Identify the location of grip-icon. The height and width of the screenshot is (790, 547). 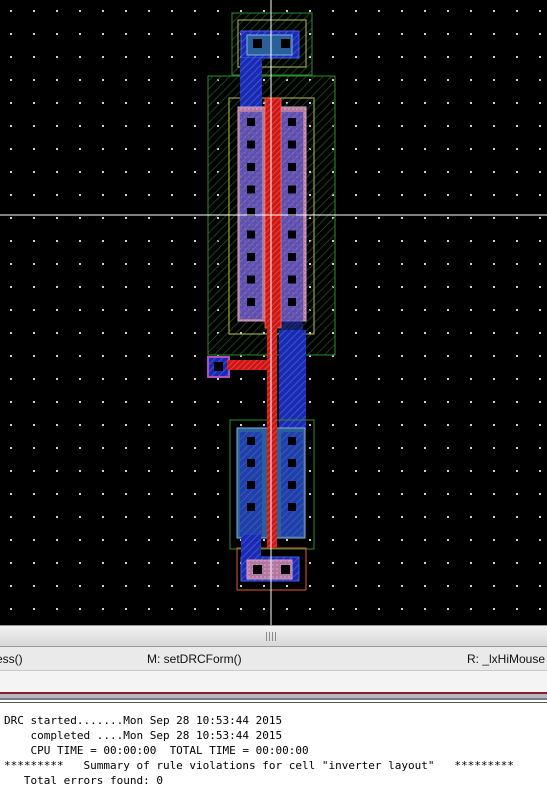
(271, 636).